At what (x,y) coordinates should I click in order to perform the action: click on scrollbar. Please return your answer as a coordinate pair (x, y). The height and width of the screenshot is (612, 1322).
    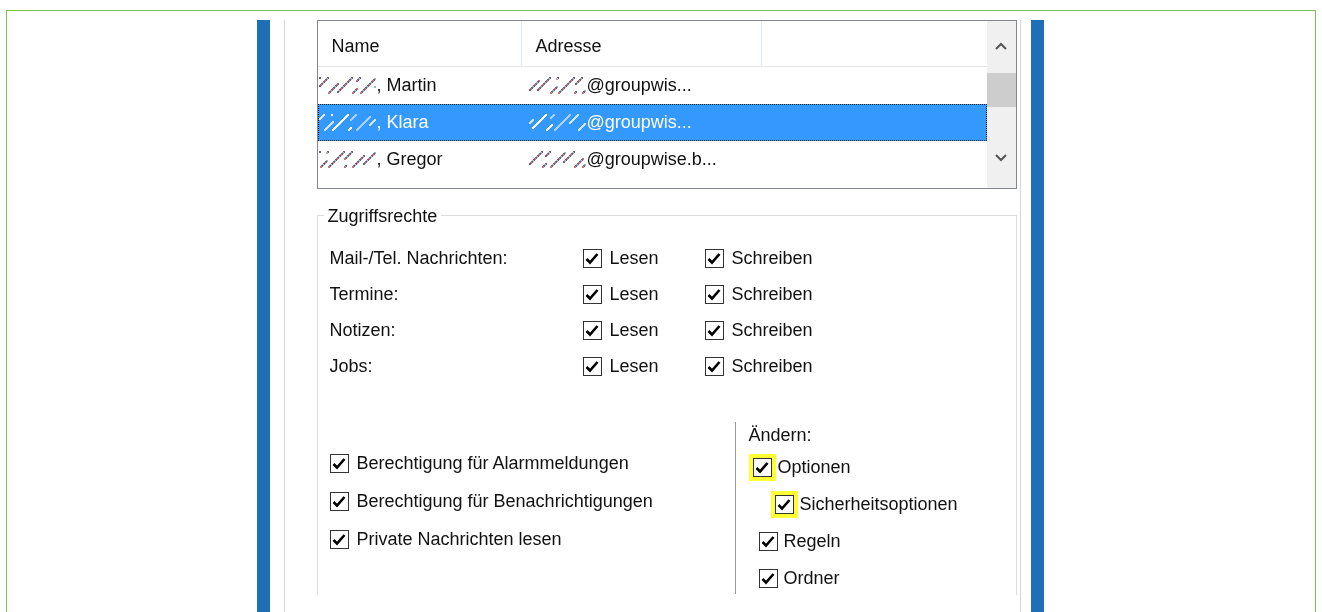
    Looking at the image, I should click on (1001, 104).